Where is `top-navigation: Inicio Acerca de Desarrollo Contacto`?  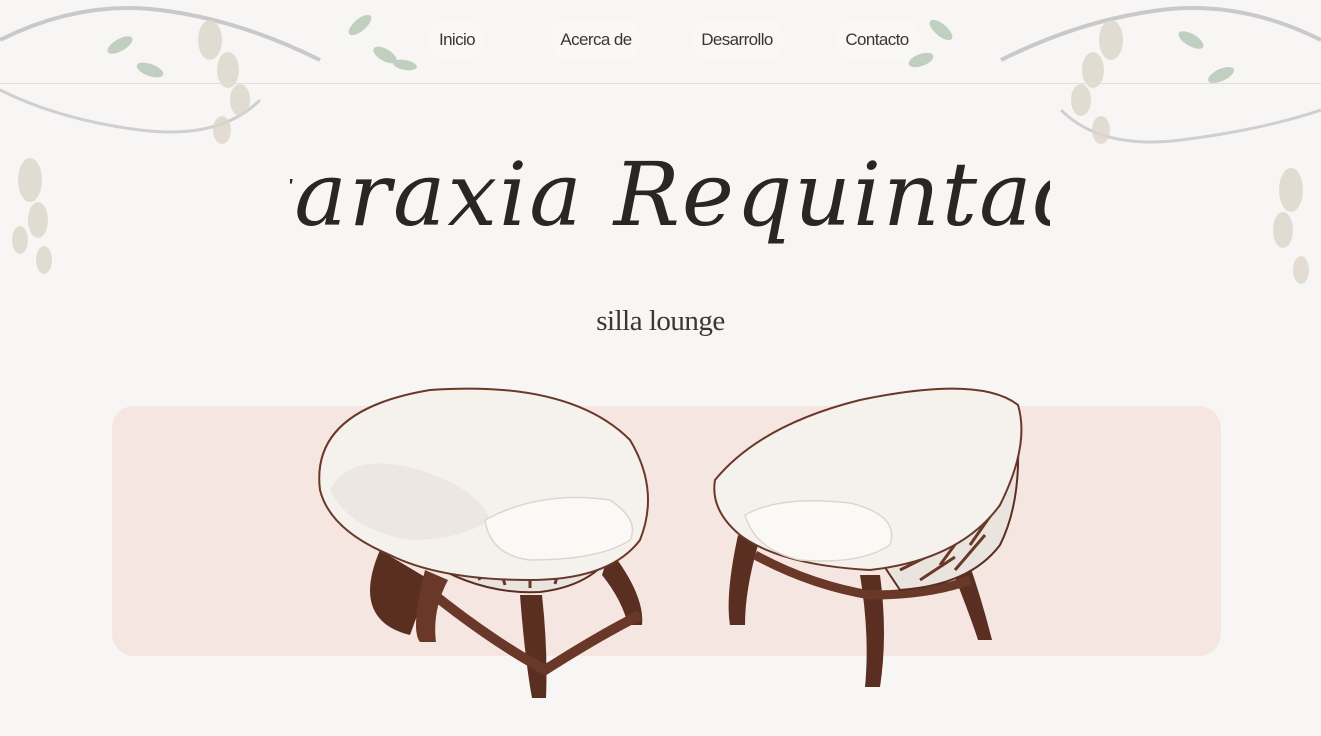 top-navigation: Inicio Acerca de Desarrollo Contacto is located at coordinates (660, 42).